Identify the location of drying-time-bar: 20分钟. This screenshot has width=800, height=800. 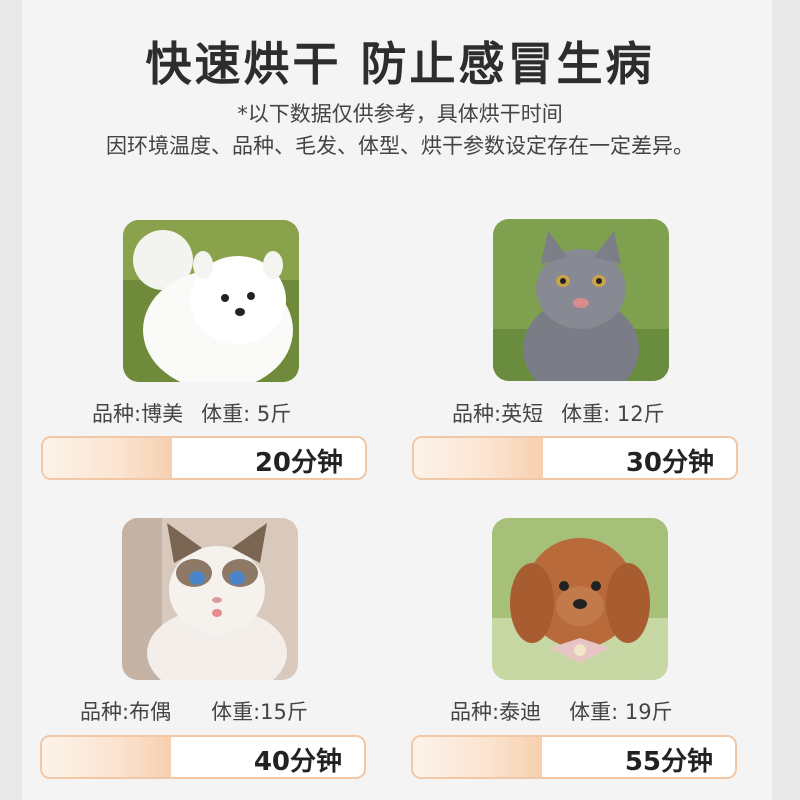
(204, 458).